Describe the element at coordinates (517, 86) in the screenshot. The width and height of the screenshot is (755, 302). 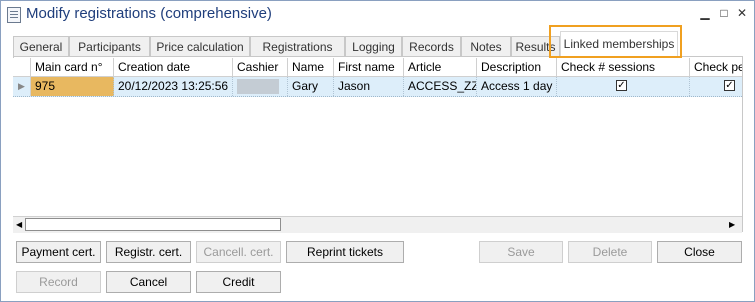
I see `description-cell: Access 1 day` at that location.